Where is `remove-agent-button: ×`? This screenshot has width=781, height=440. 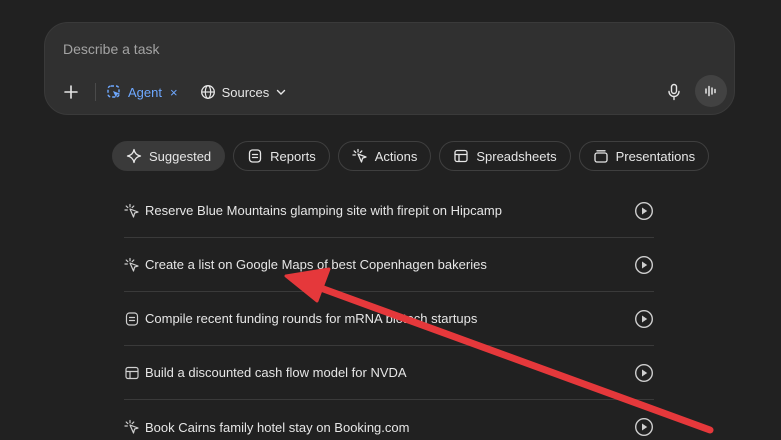 remove-agent-button: × is located at coordinates (174, 92).